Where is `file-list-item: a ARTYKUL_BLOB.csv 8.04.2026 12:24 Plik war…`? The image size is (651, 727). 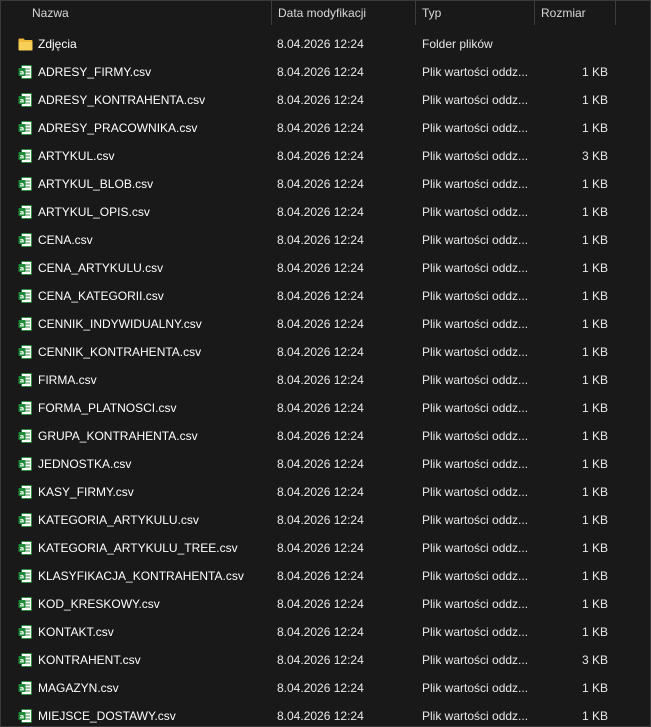 file-list-item: a ARTYKUL_BLOB.csv 8.04.2026 12:24 Plik war… is located at coordinates (325, 184).